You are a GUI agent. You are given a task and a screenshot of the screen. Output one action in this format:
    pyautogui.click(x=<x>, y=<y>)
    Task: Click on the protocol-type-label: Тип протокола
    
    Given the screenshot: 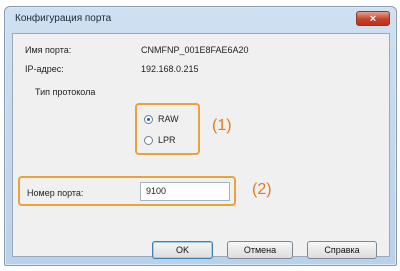 What is the action you would take?
    pyautogui.click(x=65, y=92)
    